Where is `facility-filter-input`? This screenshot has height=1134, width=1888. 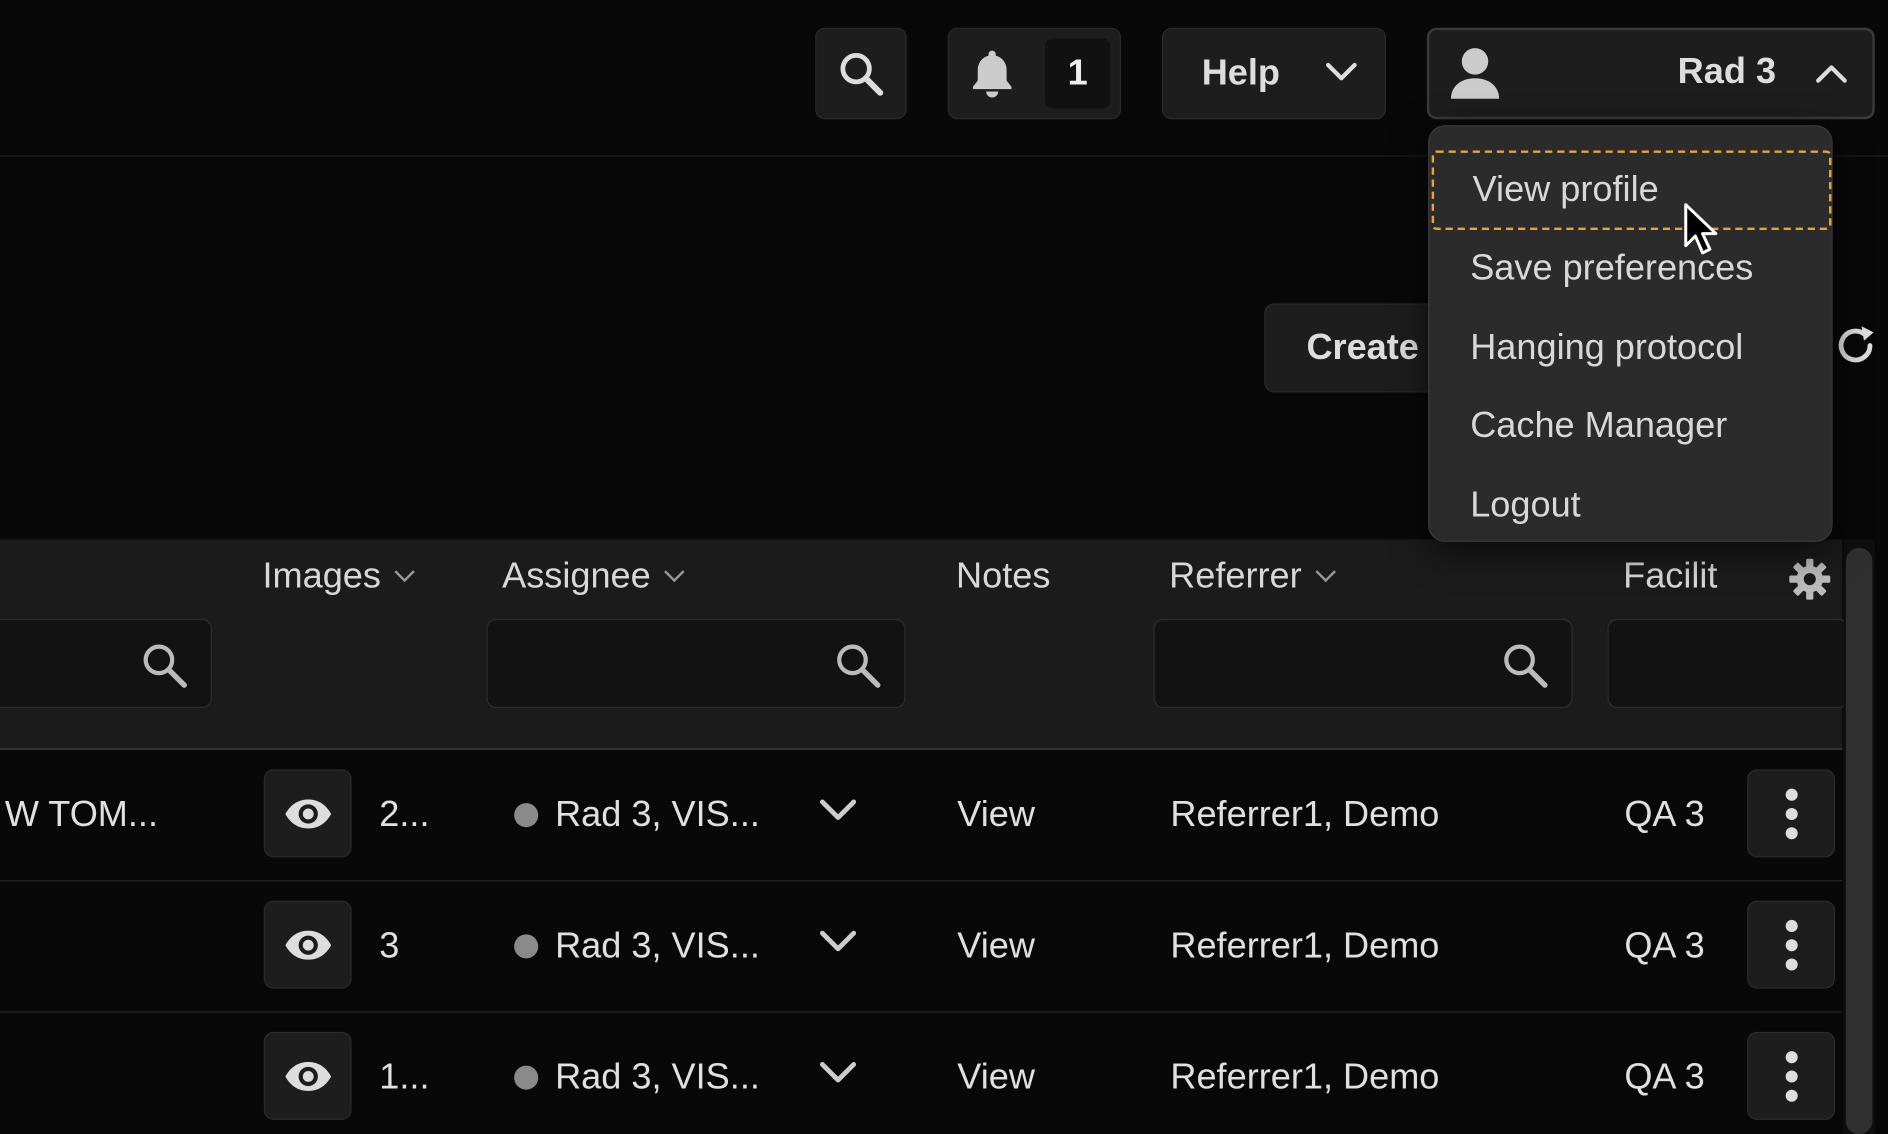 facility-filter-input is located at coordinates (1728, 663).